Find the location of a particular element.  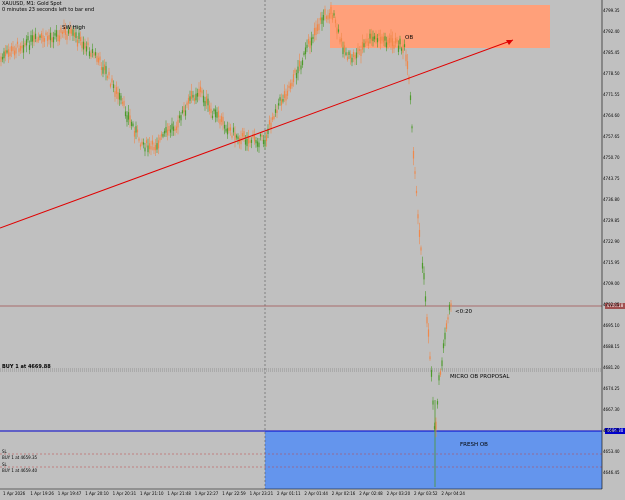

bar-timer-info: 0 minutes 23 seconds left to bar end is located at coordinates (48, 10).